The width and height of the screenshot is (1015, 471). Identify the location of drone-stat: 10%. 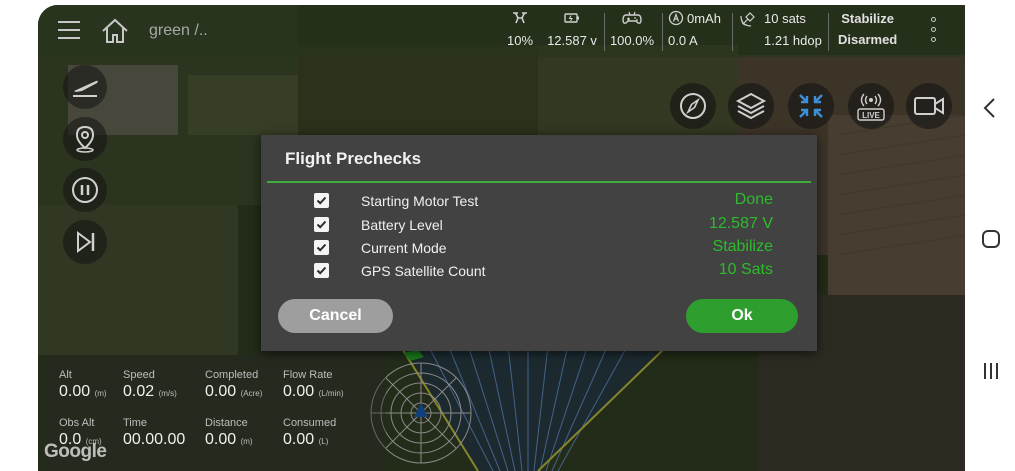
(520, 28).